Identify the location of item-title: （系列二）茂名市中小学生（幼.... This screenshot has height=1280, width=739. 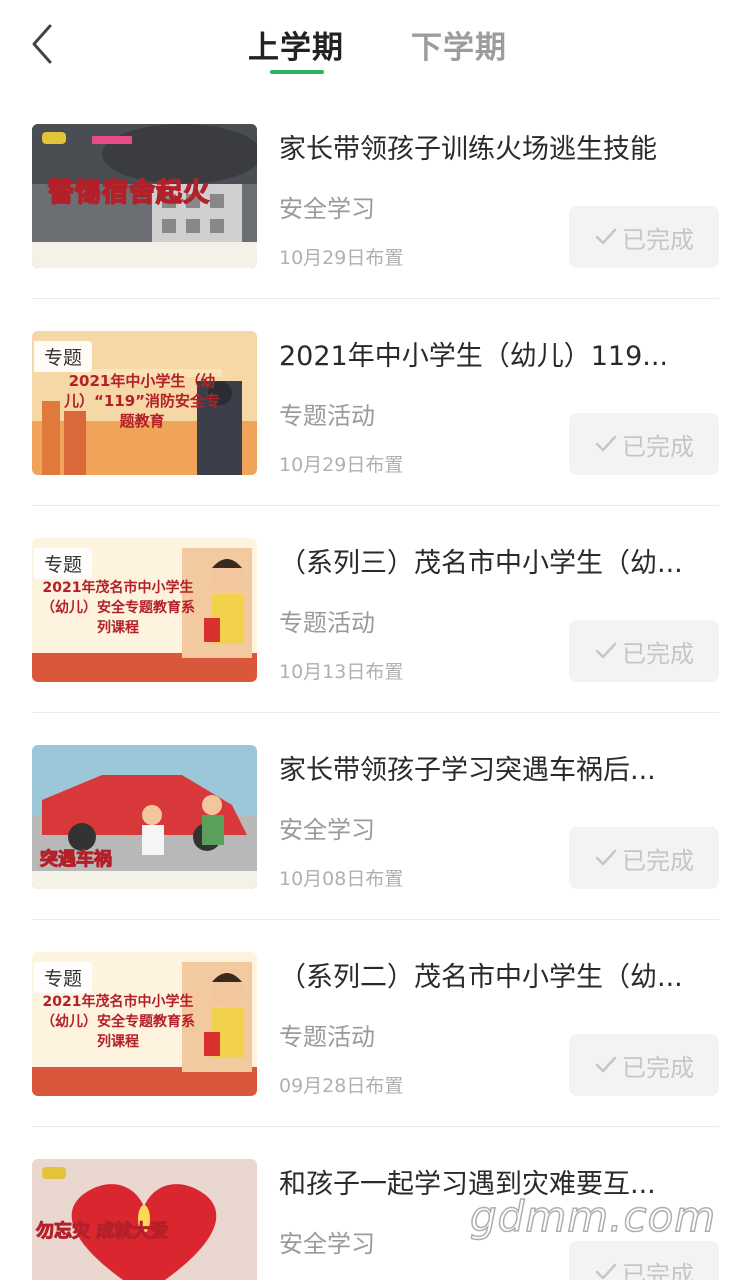
(481, 977).